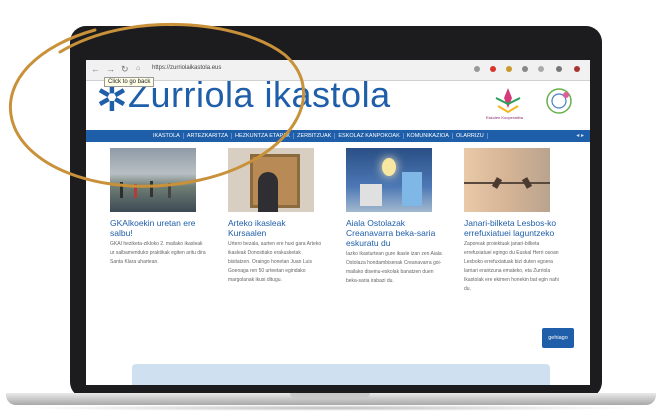 This screenshot has width=662, height=419. I want to click on more-button: gehiago, so click(558, 338).